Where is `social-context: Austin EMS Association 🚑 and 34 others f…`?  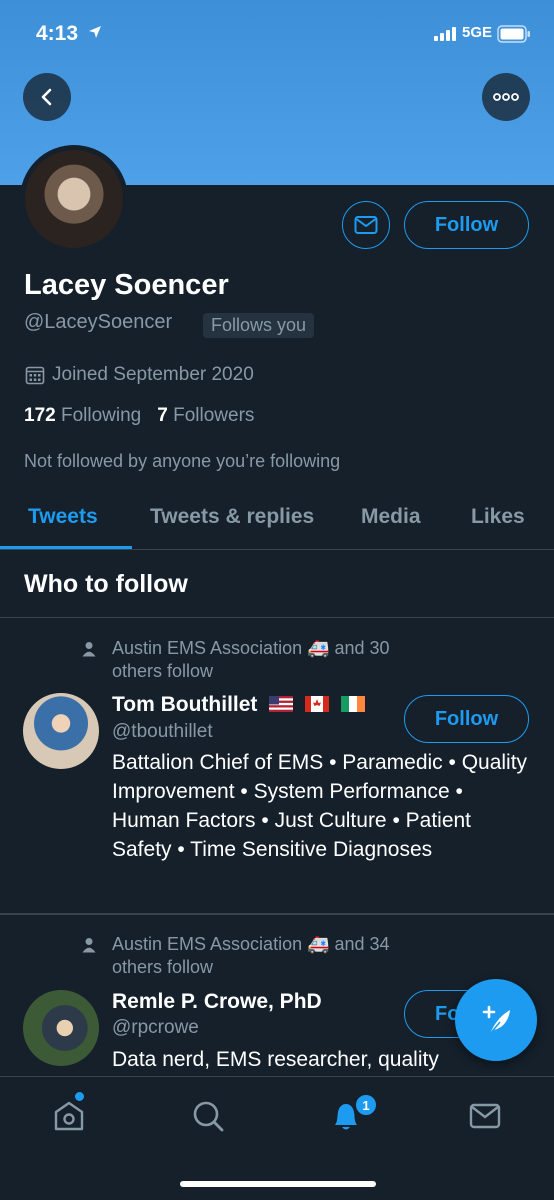 social-context: Austin EMS Association 🚑 and 34 others f… is located at coordinates (282, 956).